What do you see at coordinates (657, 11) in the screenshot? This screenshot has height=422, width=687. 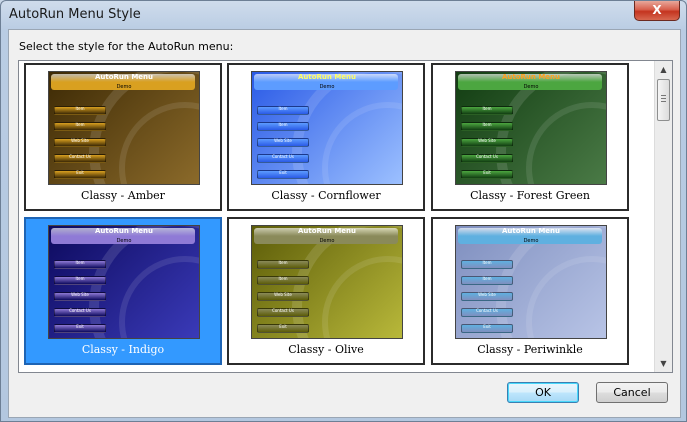 I see `close-button: X` at bounding box center [657, 11].